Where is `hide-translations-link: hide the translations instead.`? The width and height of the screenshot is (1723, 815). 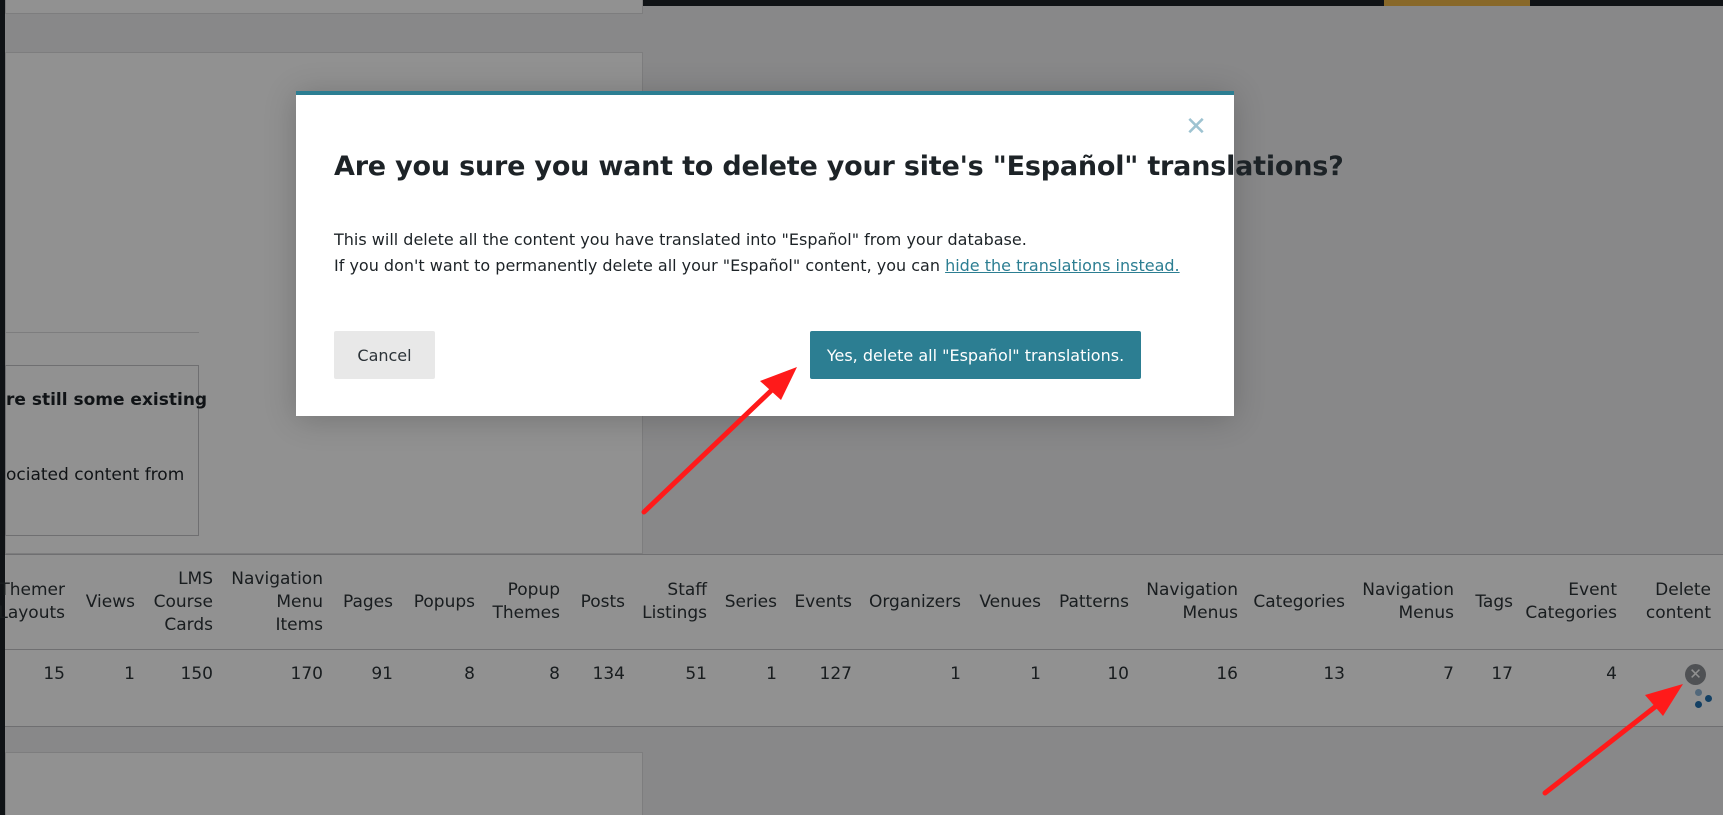 hide-translations-link: hide the translations instead. is located at coordinates (1062, 265).